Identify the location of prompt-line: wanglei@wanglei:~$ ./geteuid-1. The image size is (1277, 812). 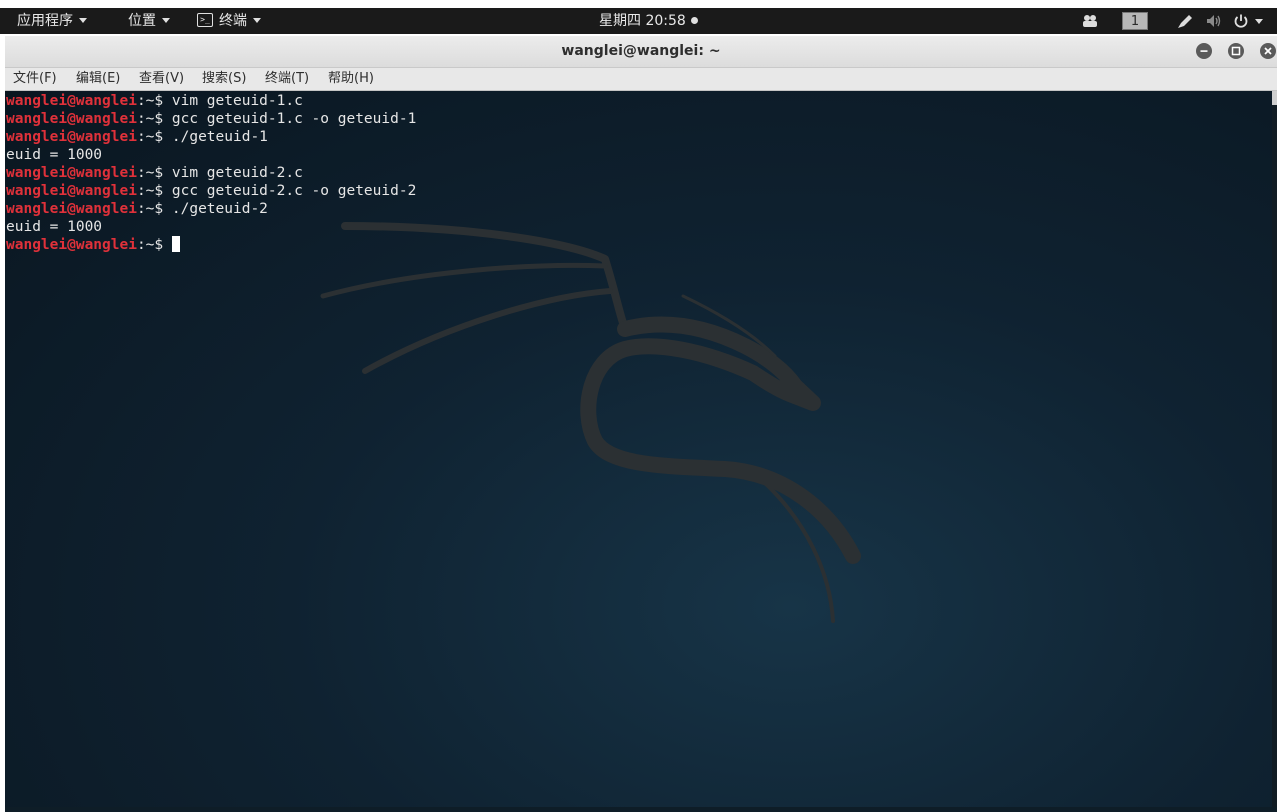
(211, 137).